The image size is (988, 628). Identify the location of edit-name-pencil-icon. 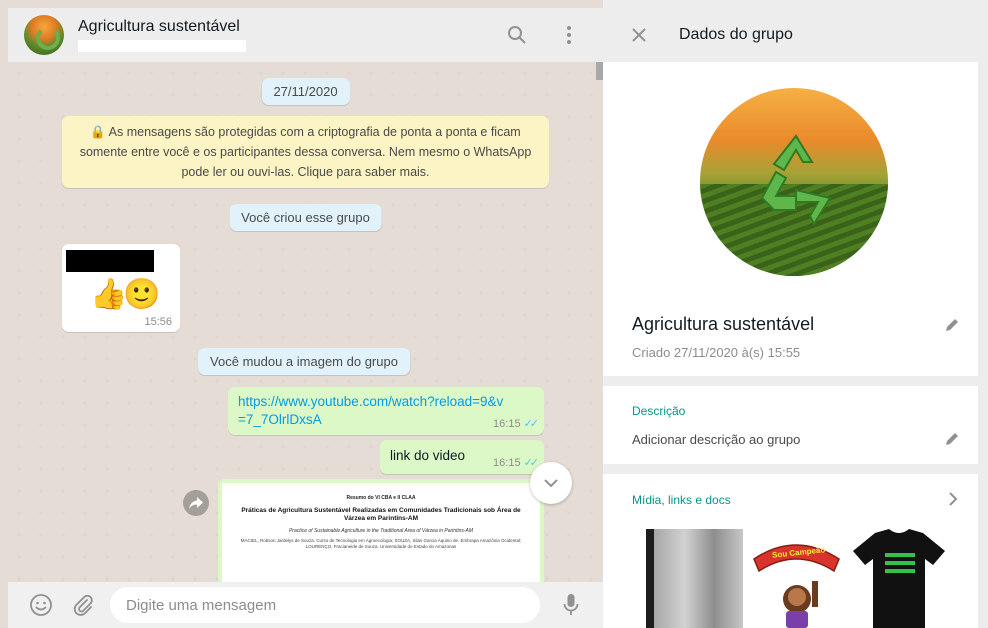
(952, 325).